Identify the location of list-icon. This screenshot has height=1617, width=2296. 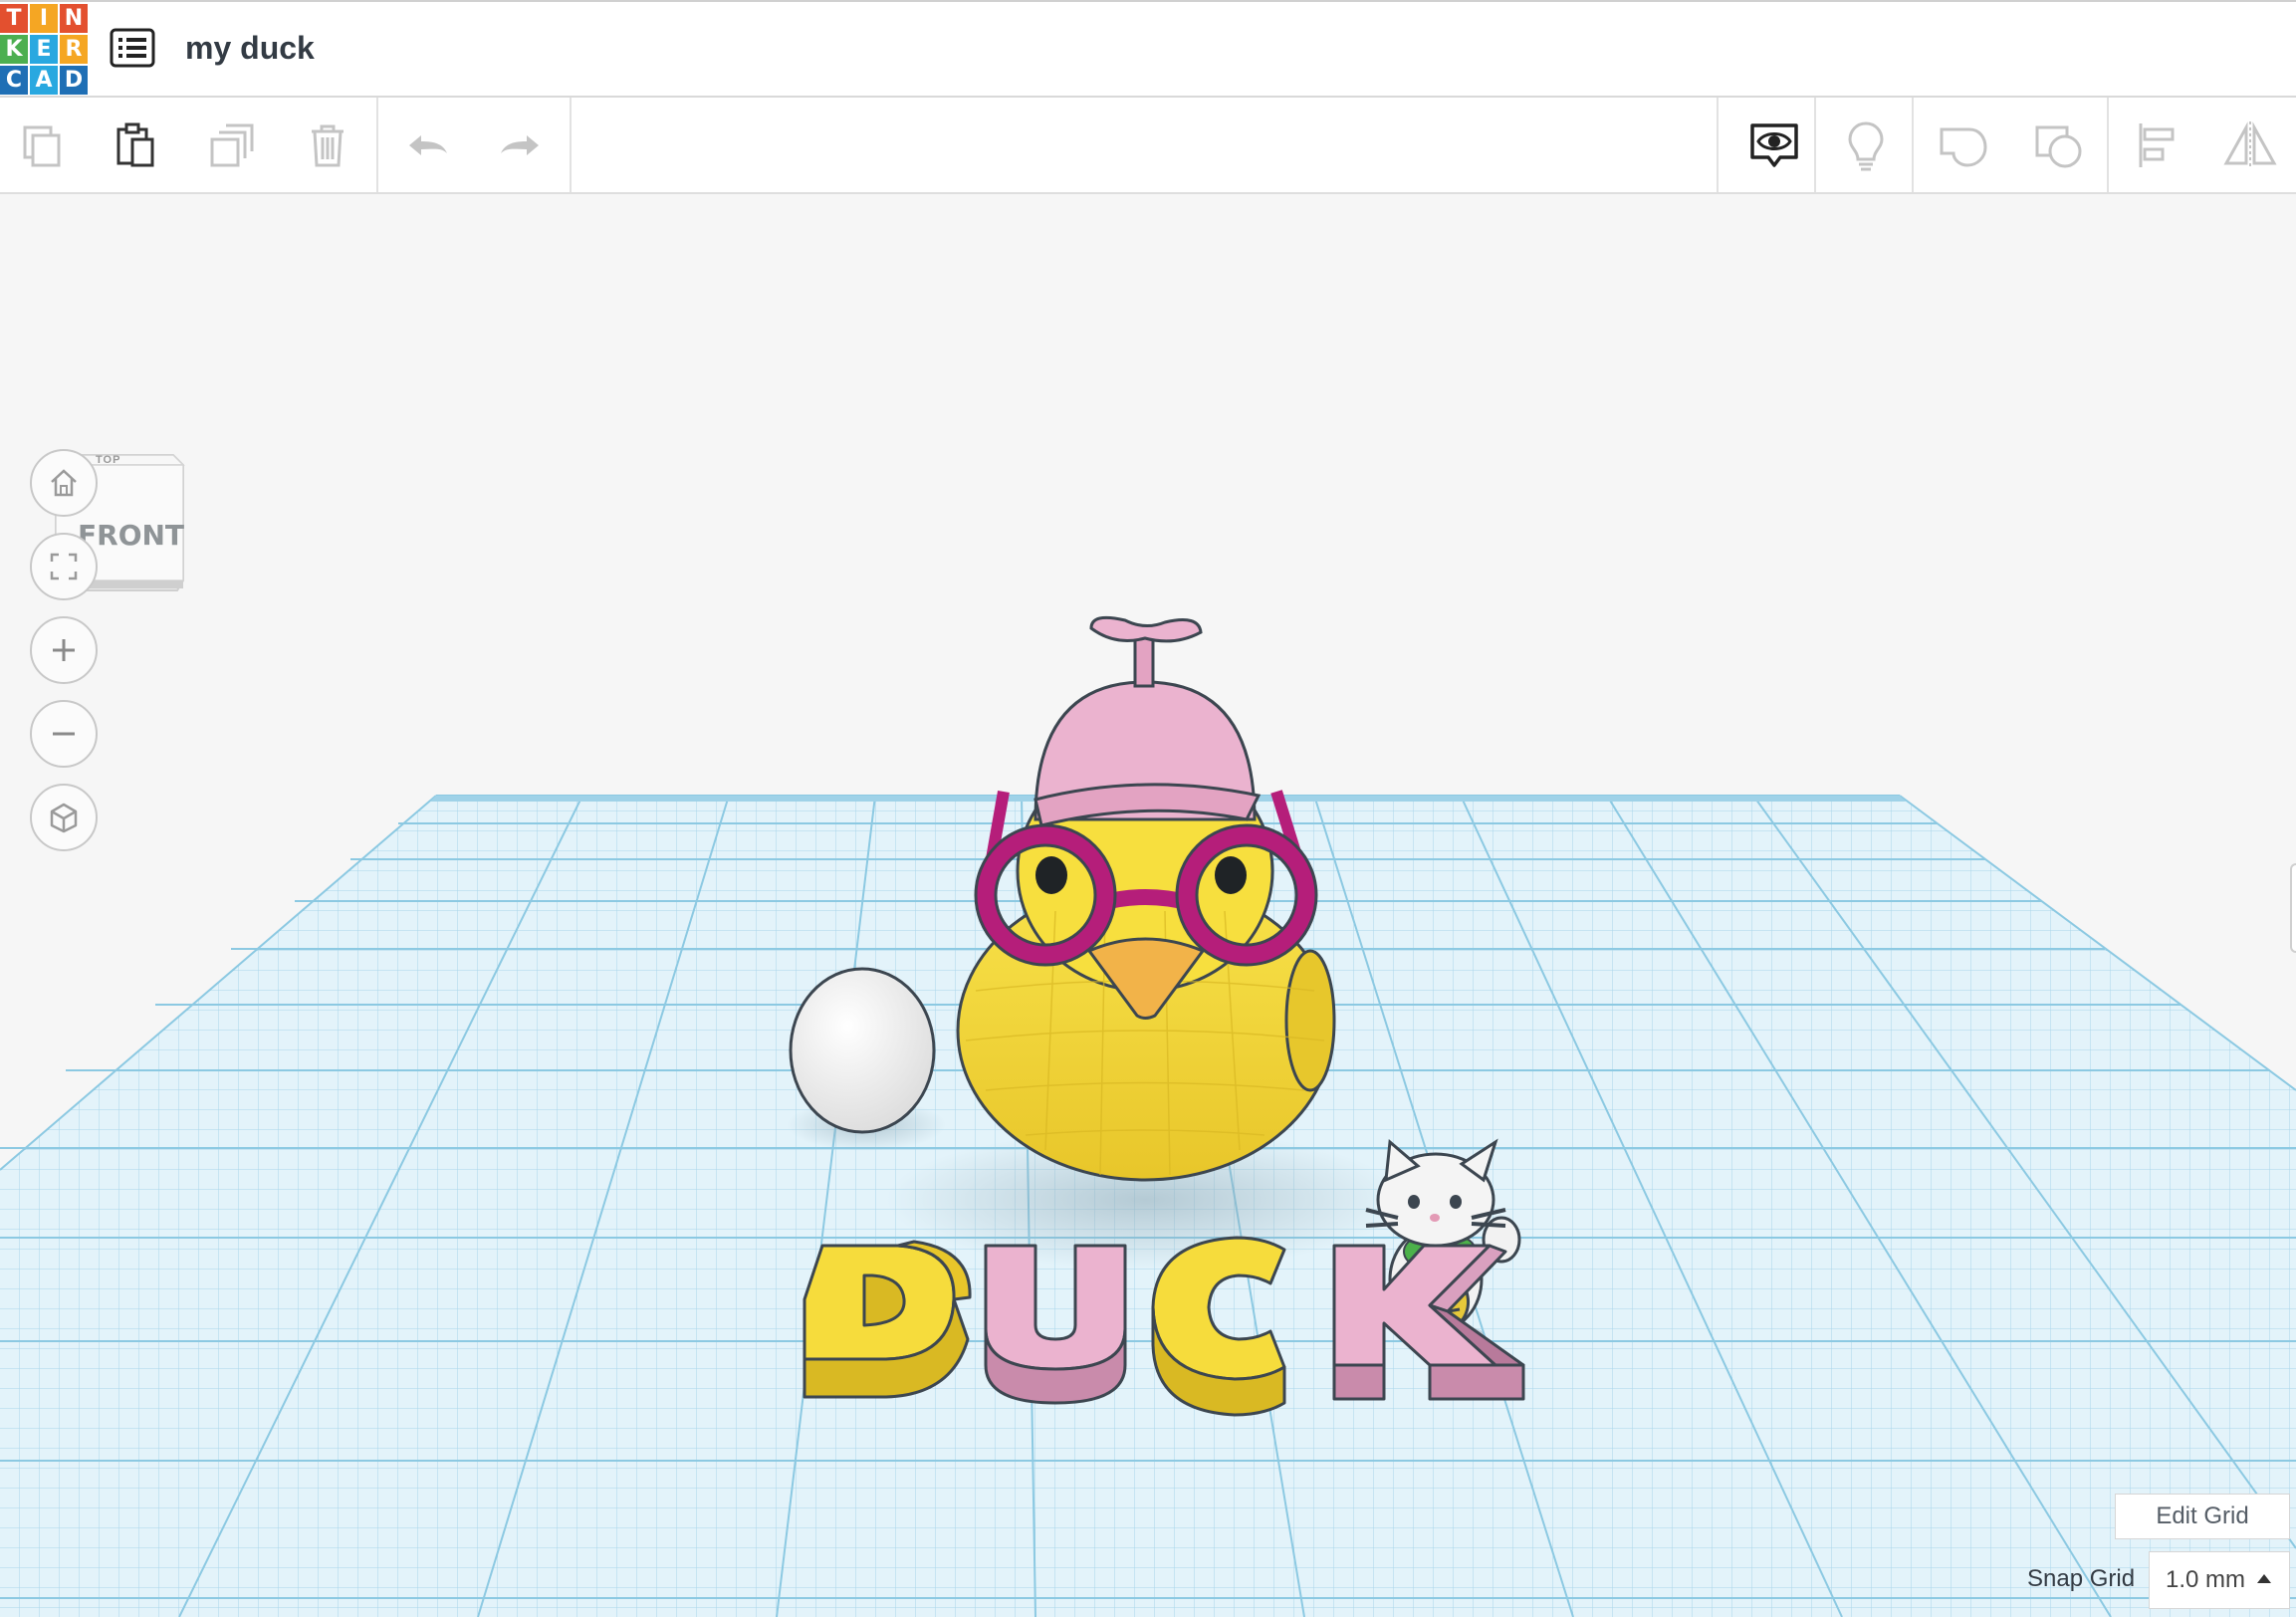
(132, 48).